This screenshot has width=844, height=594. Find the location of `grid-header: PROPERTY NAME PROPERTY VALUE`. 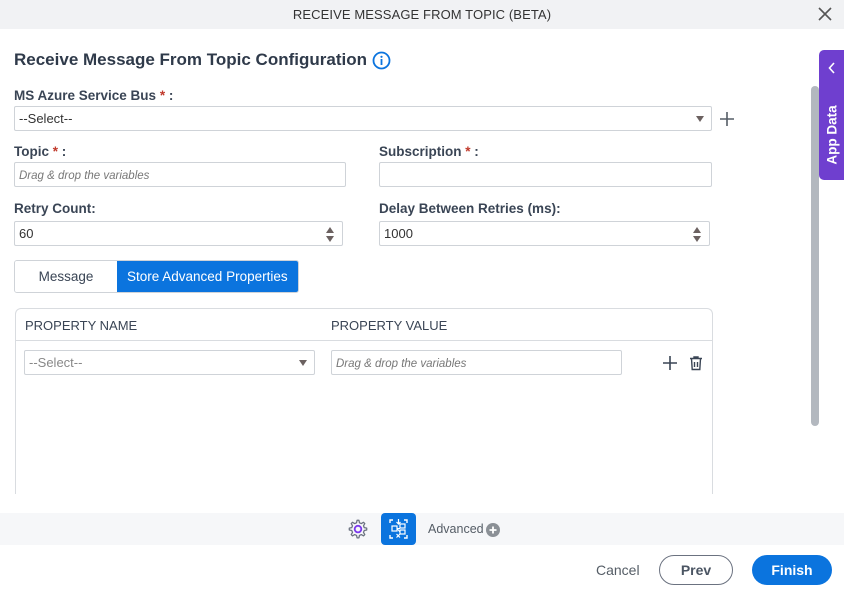

grid-header: PROPERTY NAME PROPERTY VALUE is located at coordinates (364, 325).